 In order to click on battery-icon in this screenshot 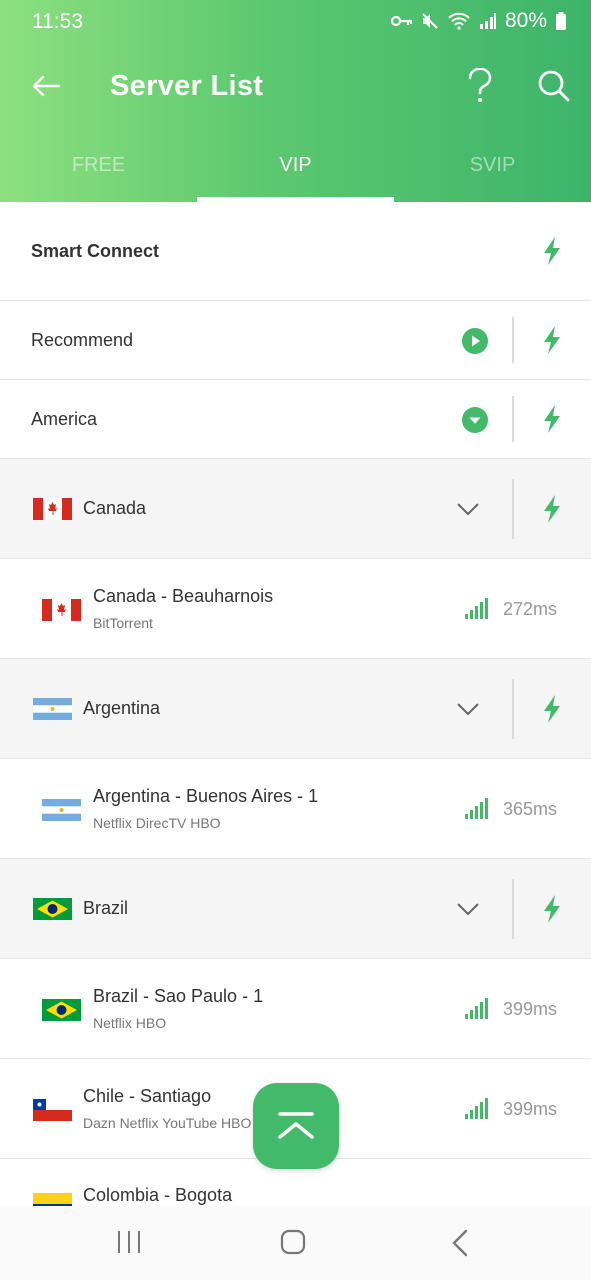, I will do `click(561, 21)`.